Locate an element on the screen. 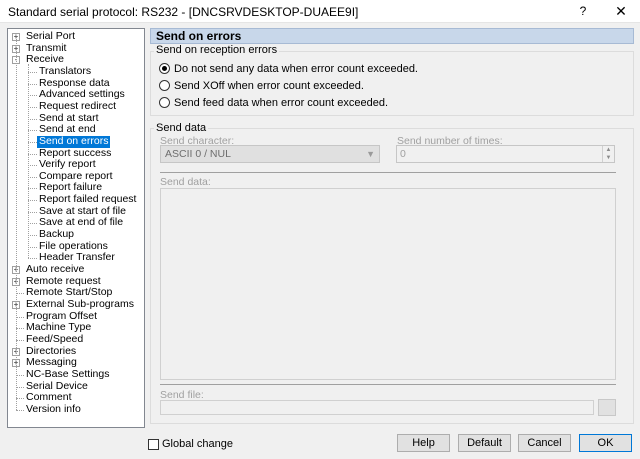  tree-item: Feed/Speed is located at coordinates (76, 339).